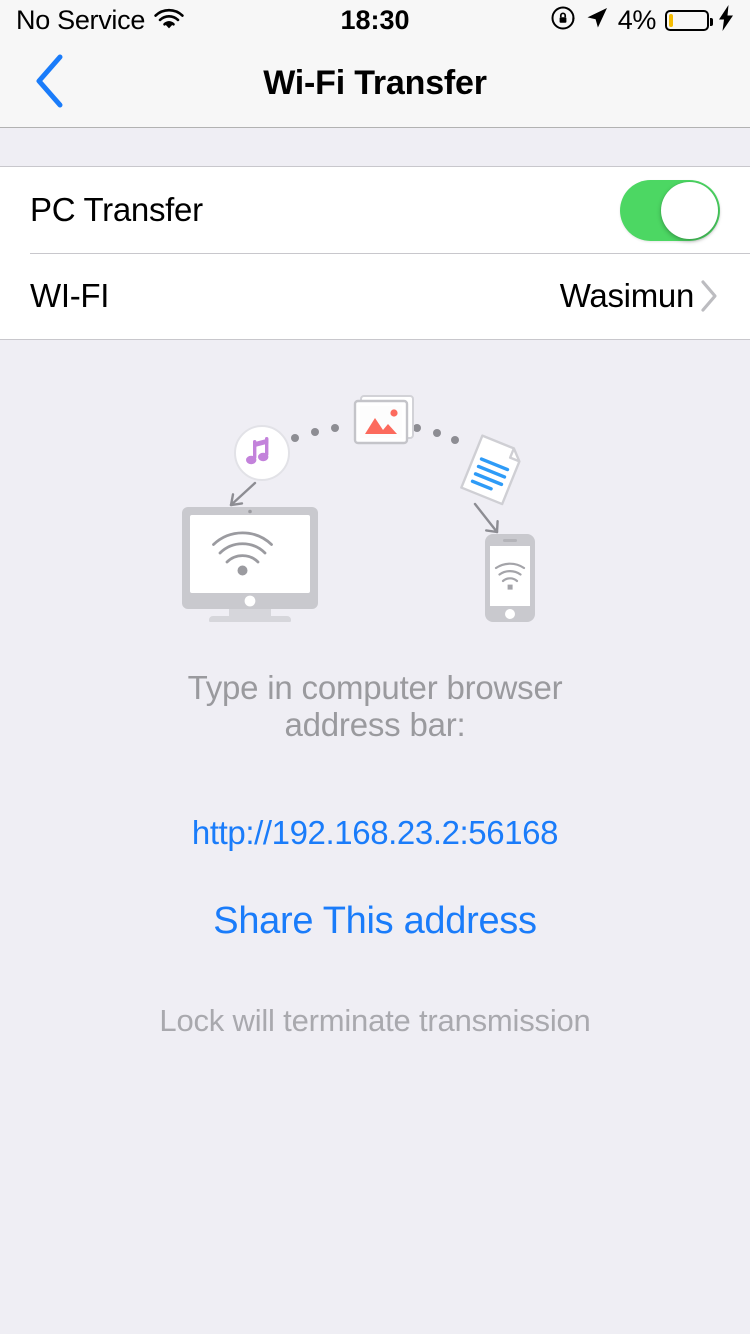 The width and height of the screenshot is (750, 1334). I want to click on transfer-url-link: http://192.168.23.2:56168, so click(375, 833).